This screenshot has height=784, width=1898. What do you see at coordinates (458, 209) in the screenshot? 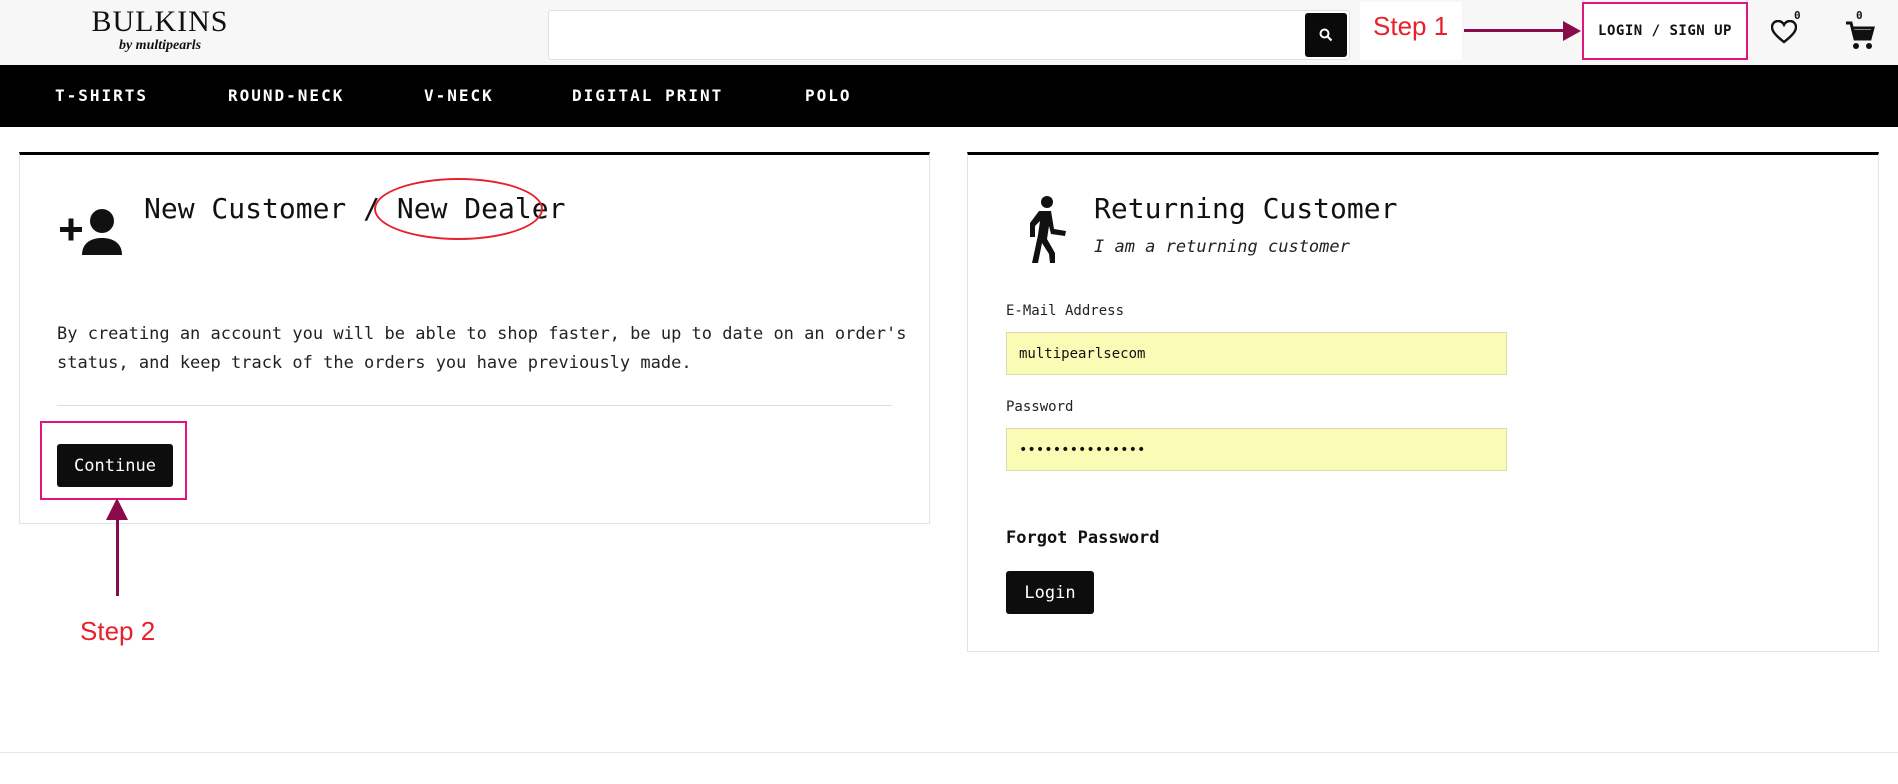
I see `new-dealer-highlight-ellipse` at bounding box center [458, 209].